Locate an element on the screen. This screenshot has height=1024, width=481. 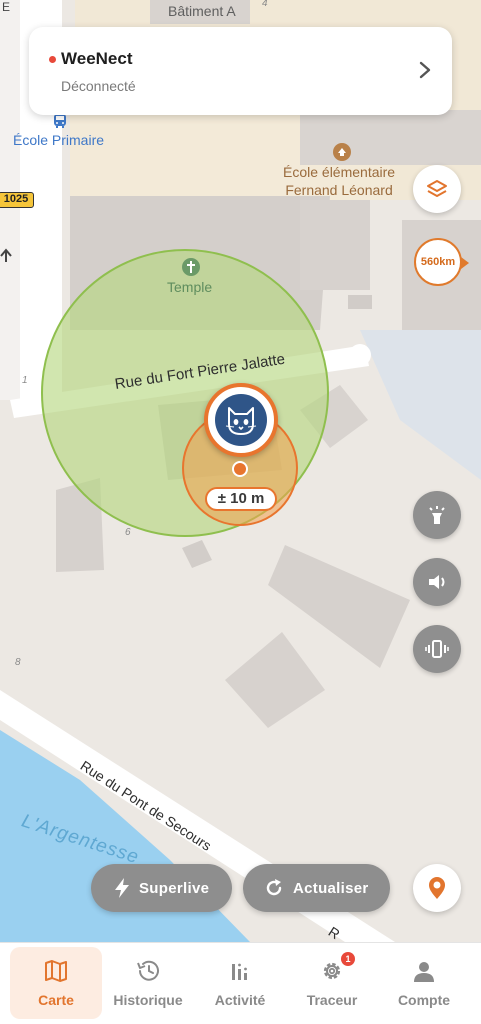
notification-badge: 1 is located at coordinates (348, 959).